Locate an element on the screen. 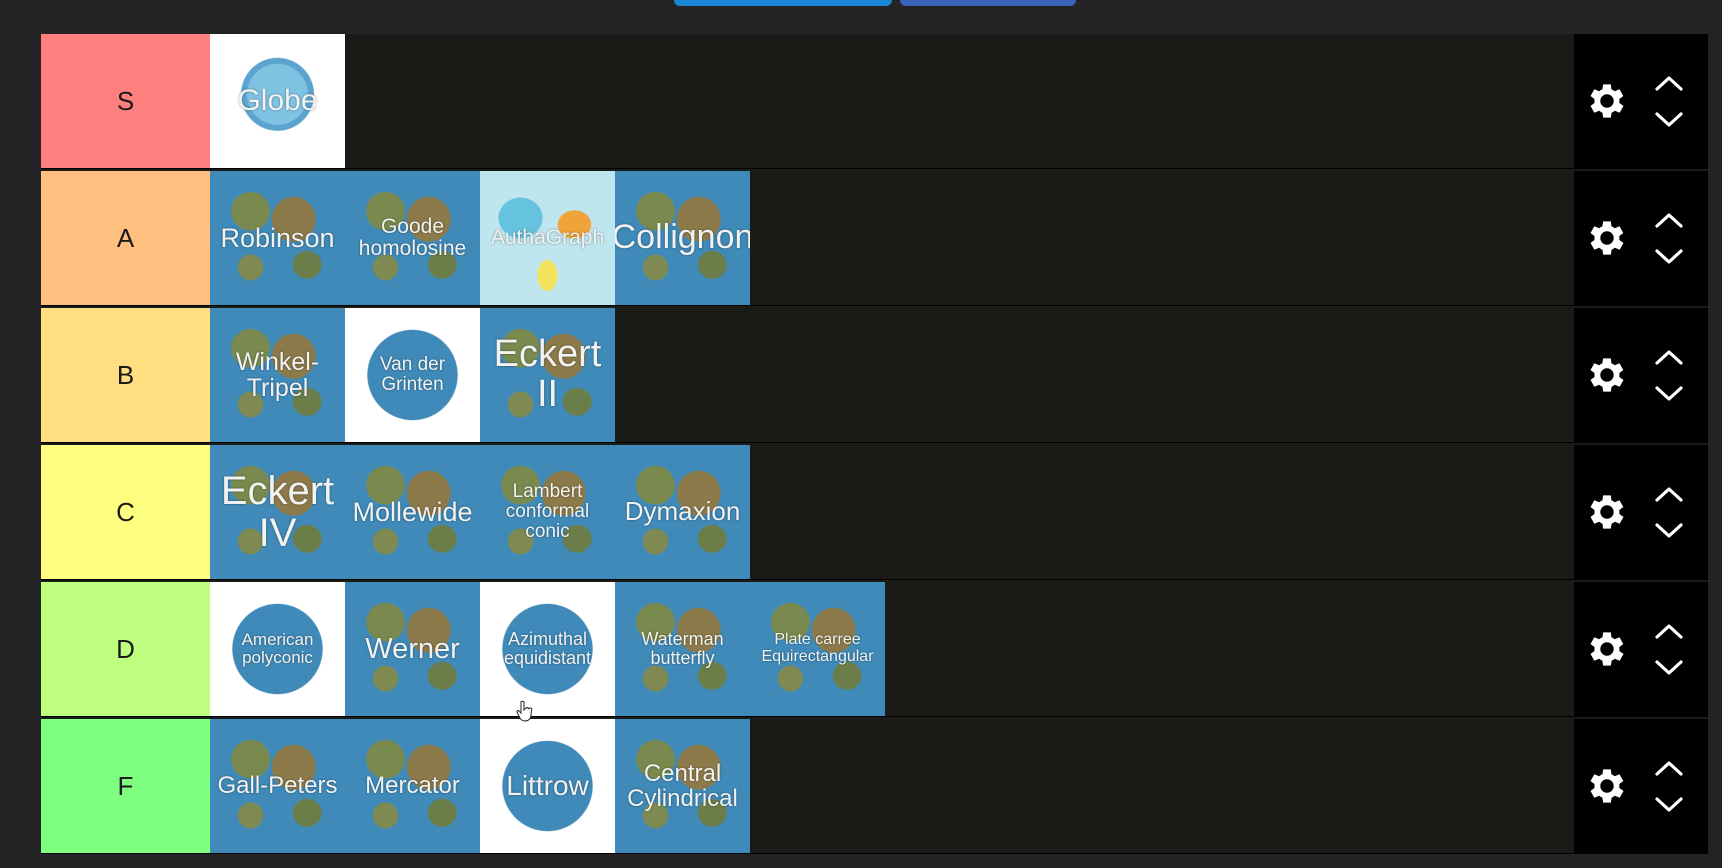  projection-tile-label: Robinson is located at coordinates (277, 237).